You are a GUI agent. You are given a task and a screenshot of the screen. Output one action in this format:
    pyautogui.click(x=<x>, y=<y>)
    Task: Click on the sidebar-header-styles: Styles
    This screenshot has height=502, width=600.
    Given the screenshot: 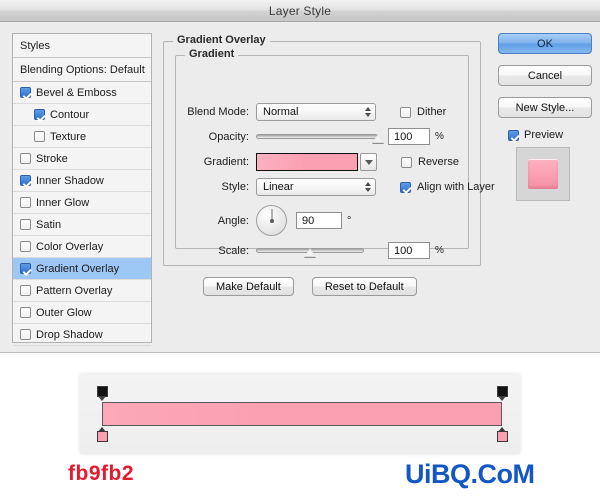 What is the action you would take?
    pyautogui.click(x=82, y=46)
    